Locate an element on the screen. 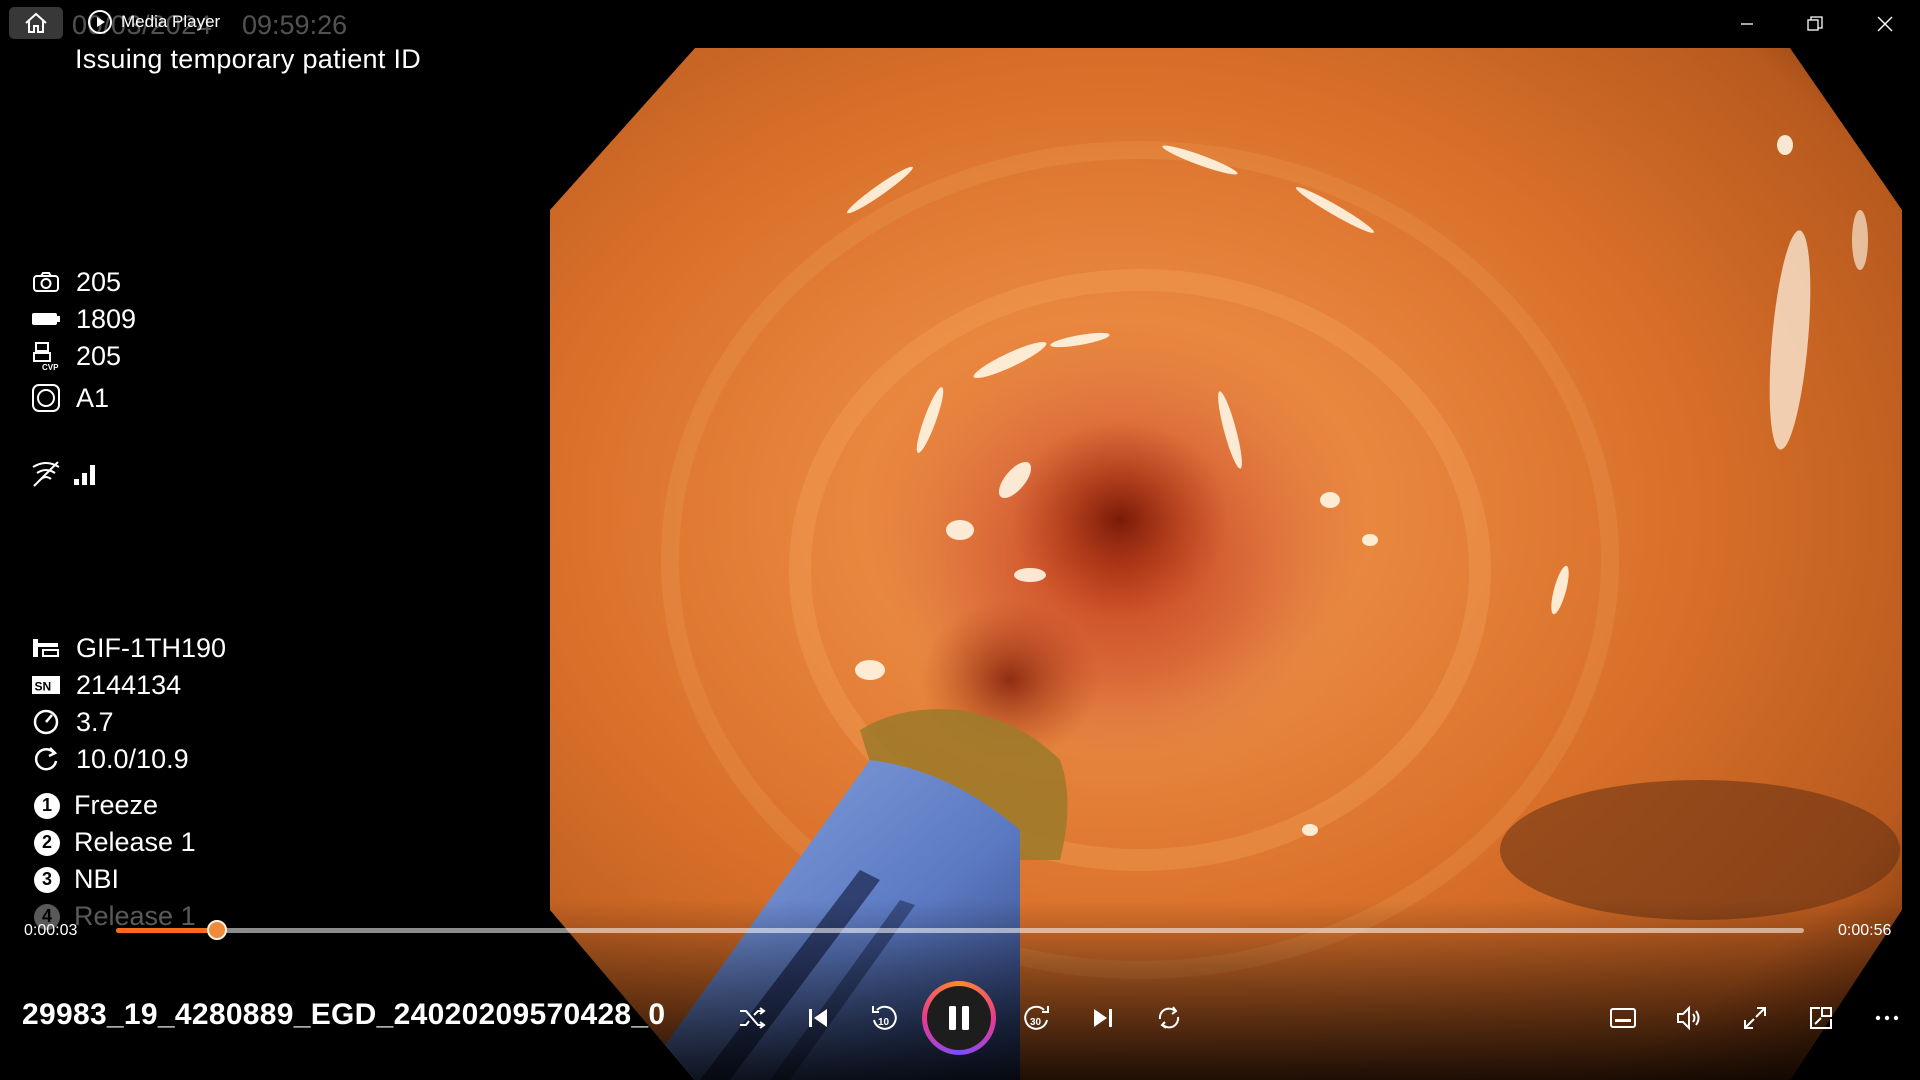  repeat-icon is located at coordinates (1169, 1017).